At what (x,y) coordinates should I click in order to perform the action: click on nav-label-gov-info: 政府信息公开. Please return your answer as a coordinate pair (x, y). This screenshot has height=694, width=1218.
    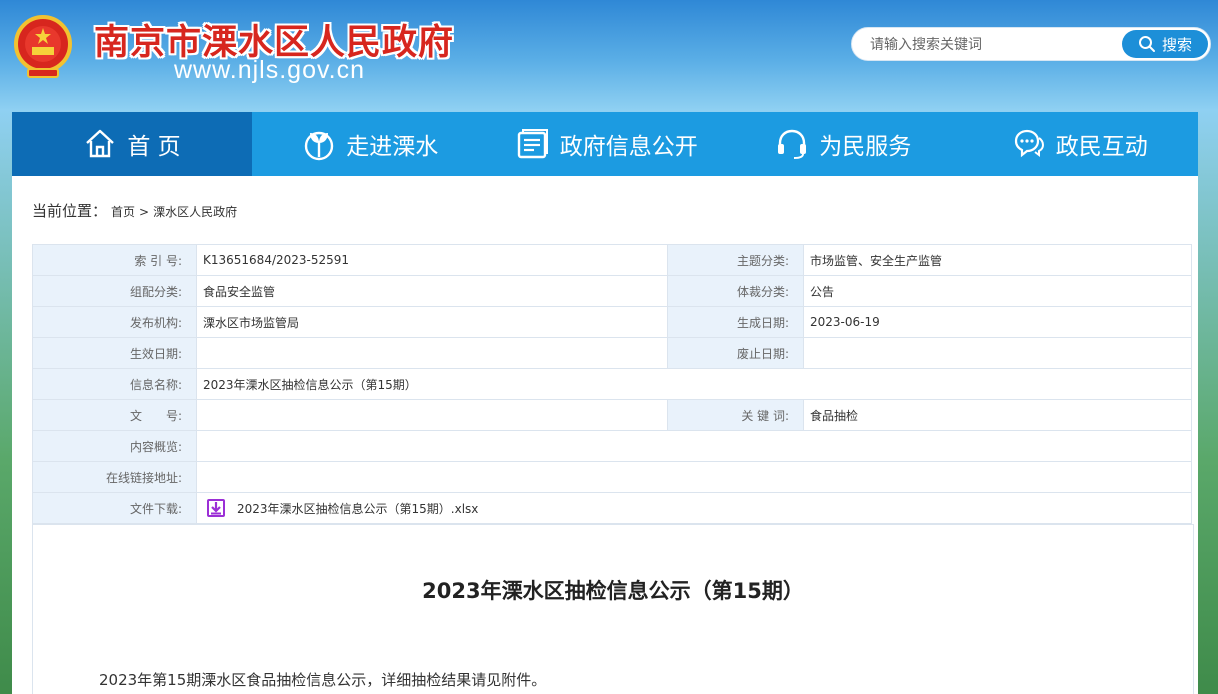
    Looking at the image, I should click on (628, 147).